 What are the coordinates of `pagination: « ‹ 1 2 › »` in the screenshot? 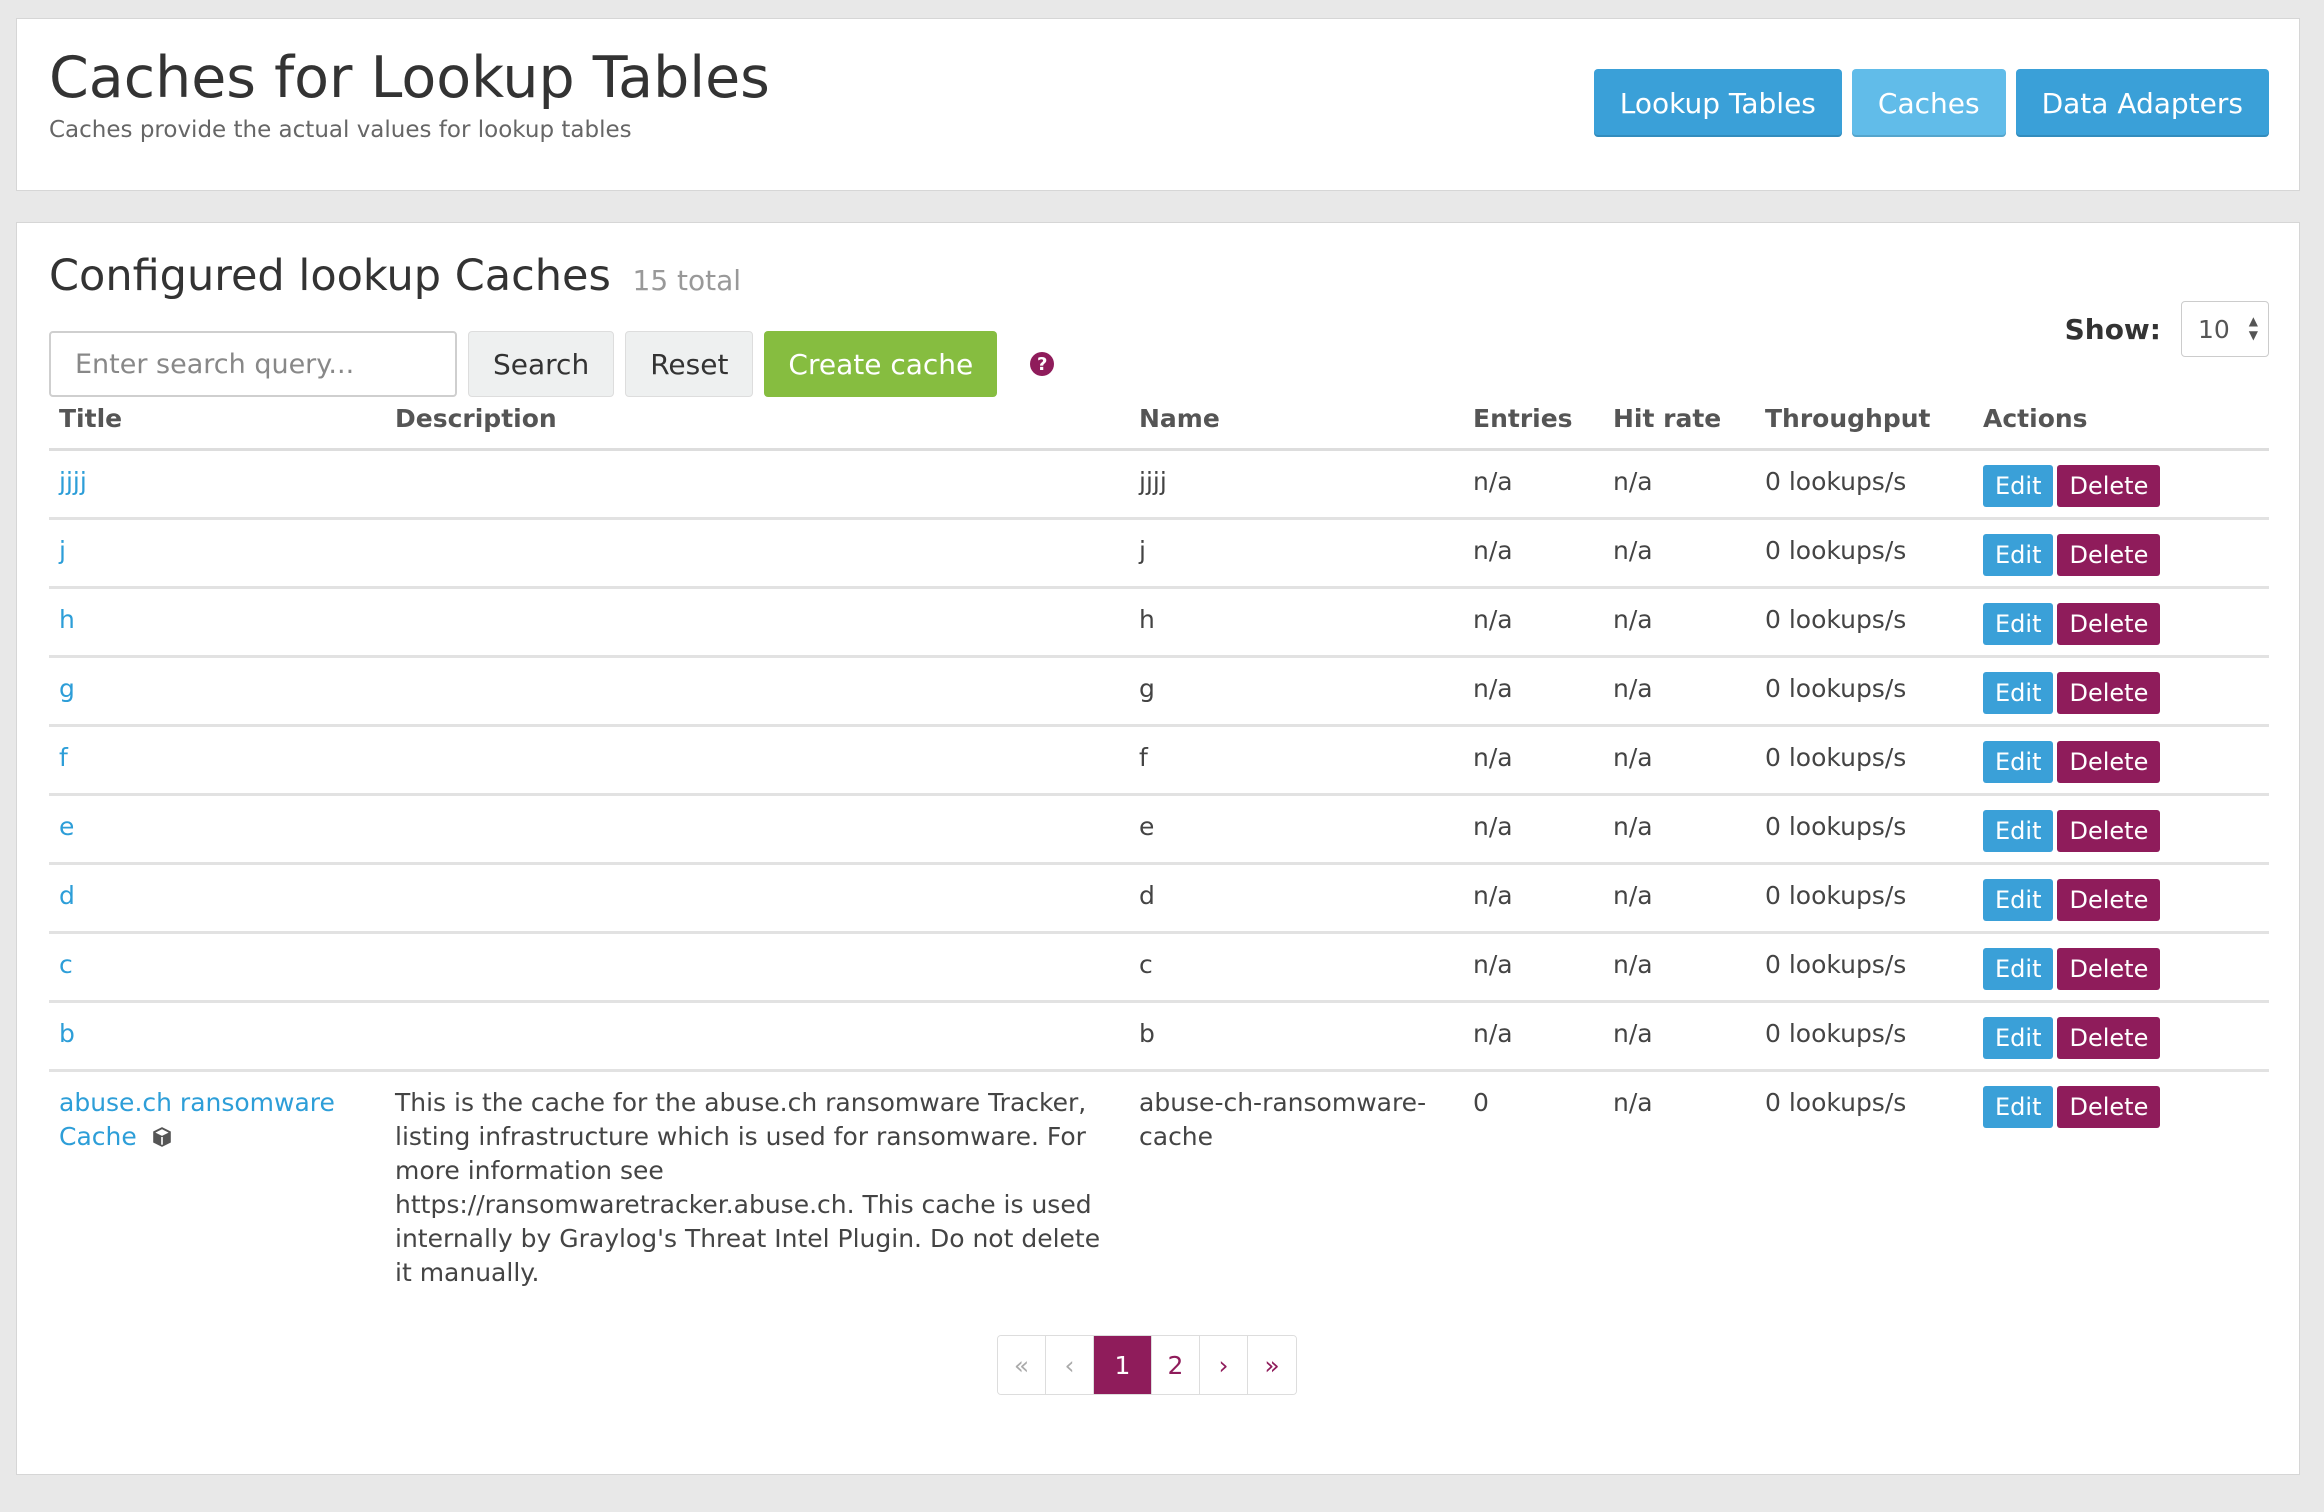 It's located at (1147, 1365).